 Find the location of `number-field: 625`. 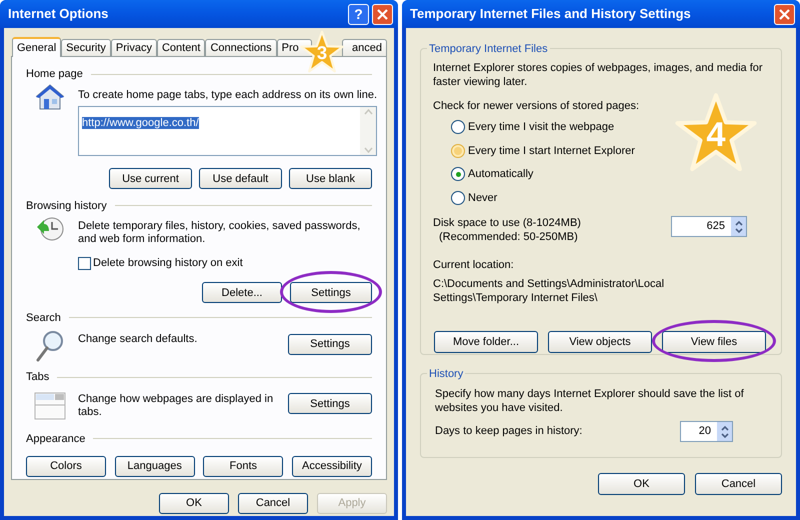

number-field: 625 is located at coordinates (709, 226).